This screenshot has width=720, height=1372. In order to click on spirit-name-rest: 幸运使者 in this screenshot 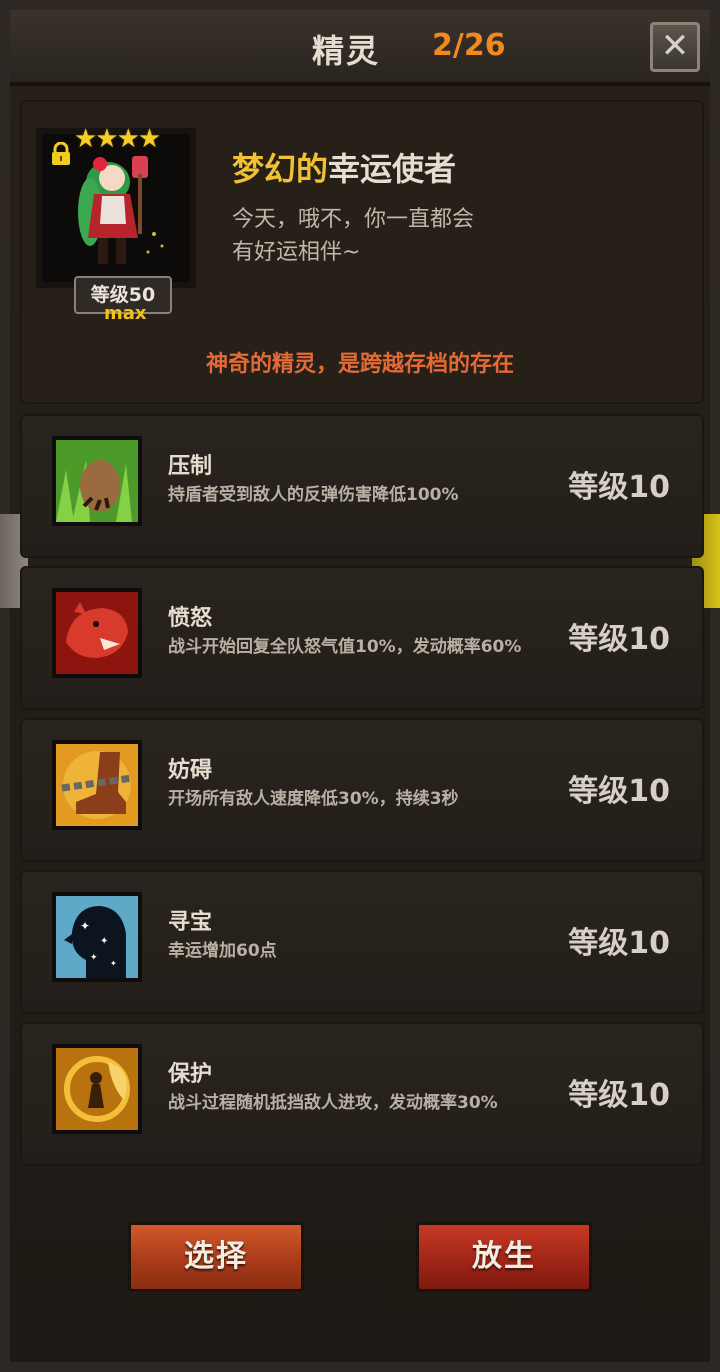, I will do `click(392, 169)`.